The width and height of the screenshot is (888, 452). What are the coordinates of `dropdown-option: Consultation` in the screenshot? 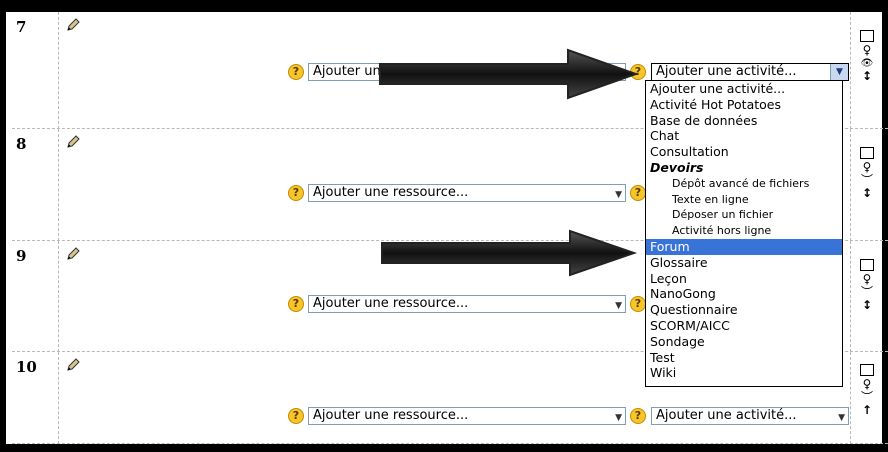 It's located at (744, 152).